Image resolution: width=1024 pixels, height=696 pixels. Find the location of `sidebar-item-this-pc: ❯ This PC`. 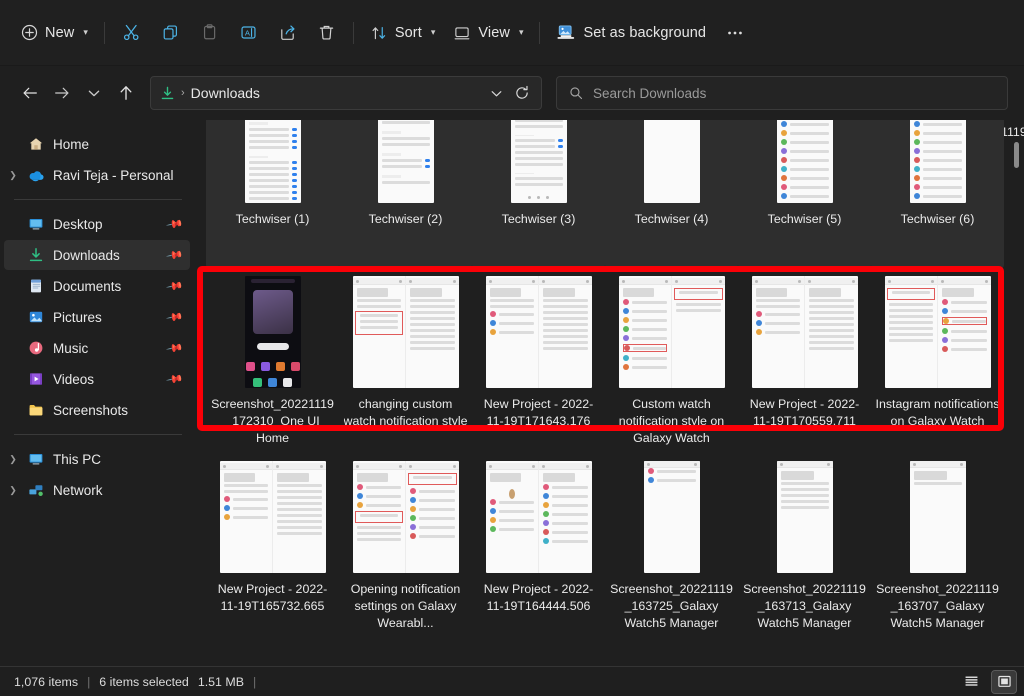

sidebar-item-this-pc: ❯ This PC is located at coordinates (97, 459).